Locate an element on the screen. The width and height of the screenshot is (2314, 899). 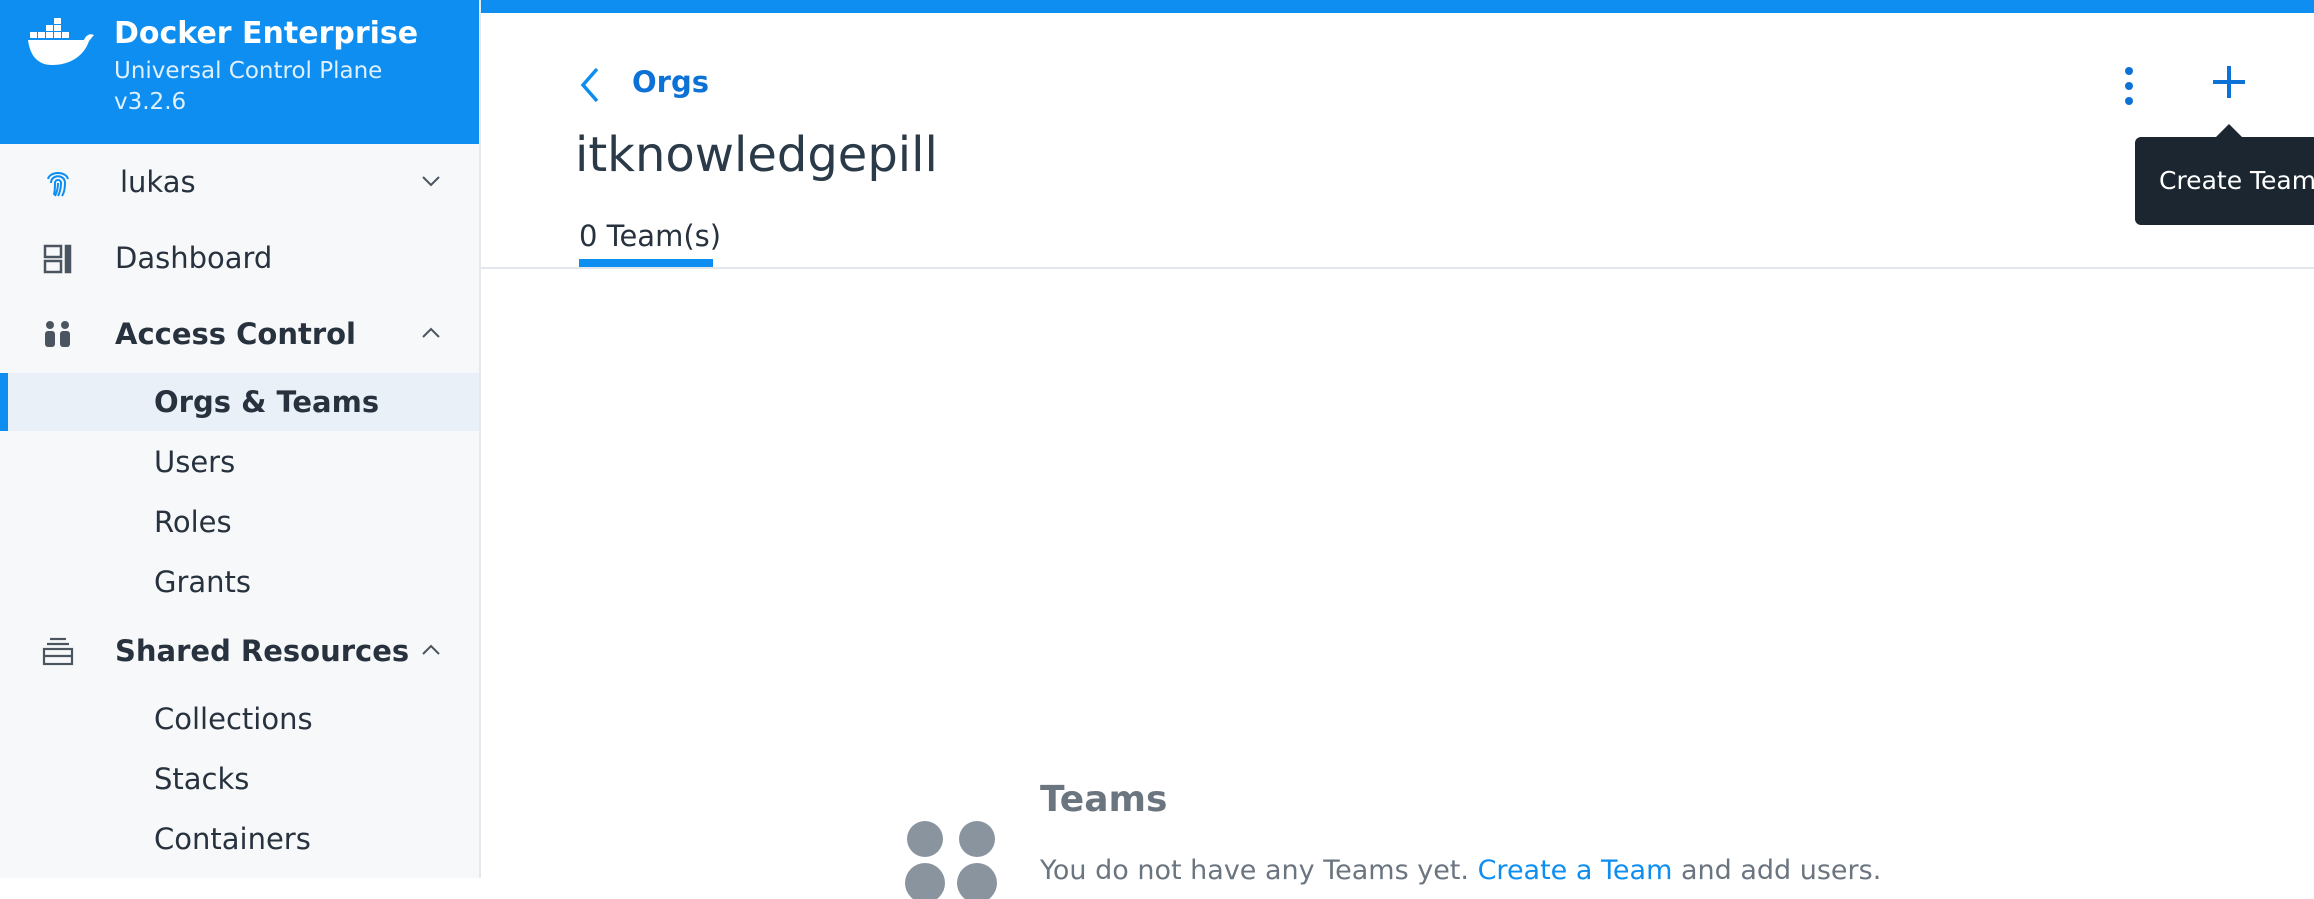
tooltip-arrow is located at coordinates (2229, 131).